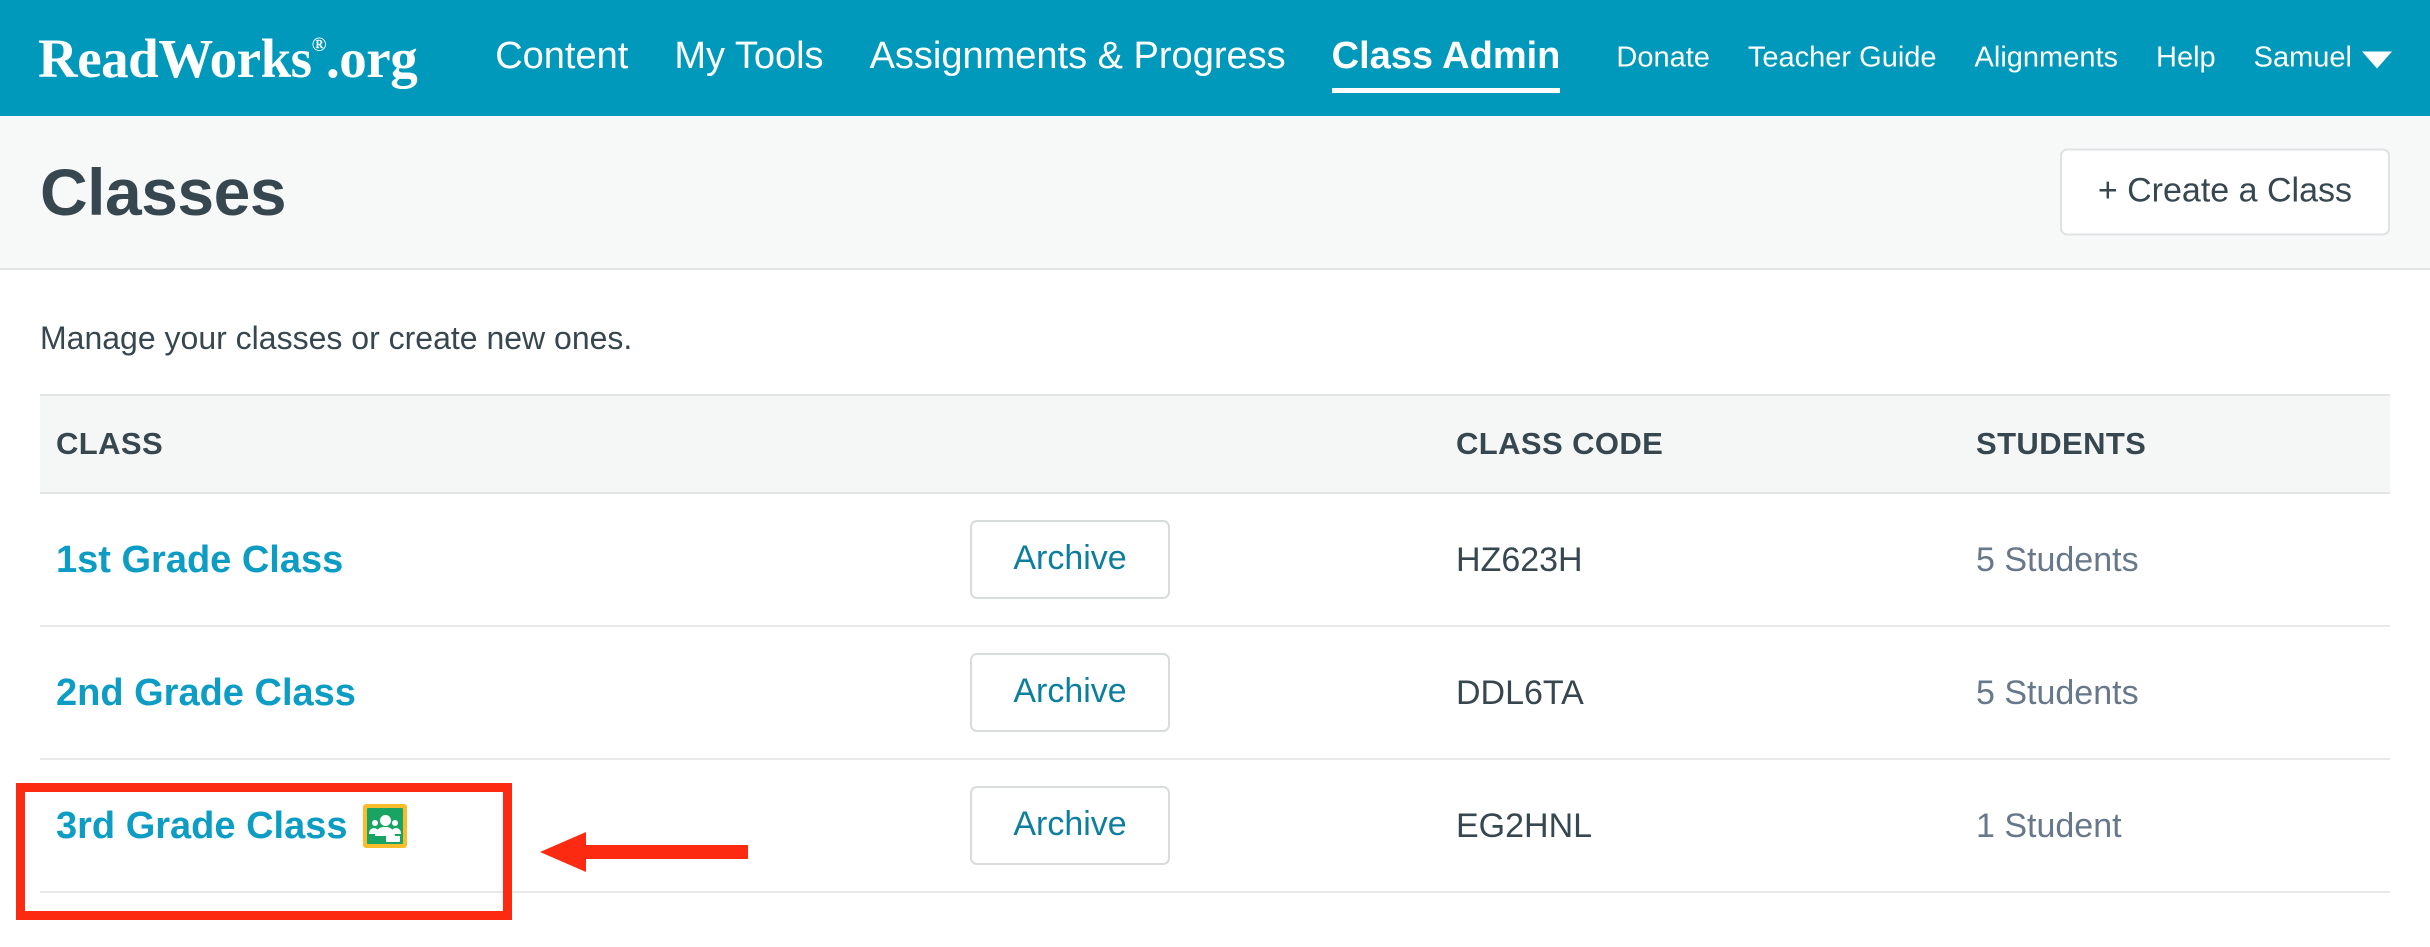  Describe the element at coordinates (2046, 58) in the screenshot. I see `nav-item-alignments: Alignments` at that location.